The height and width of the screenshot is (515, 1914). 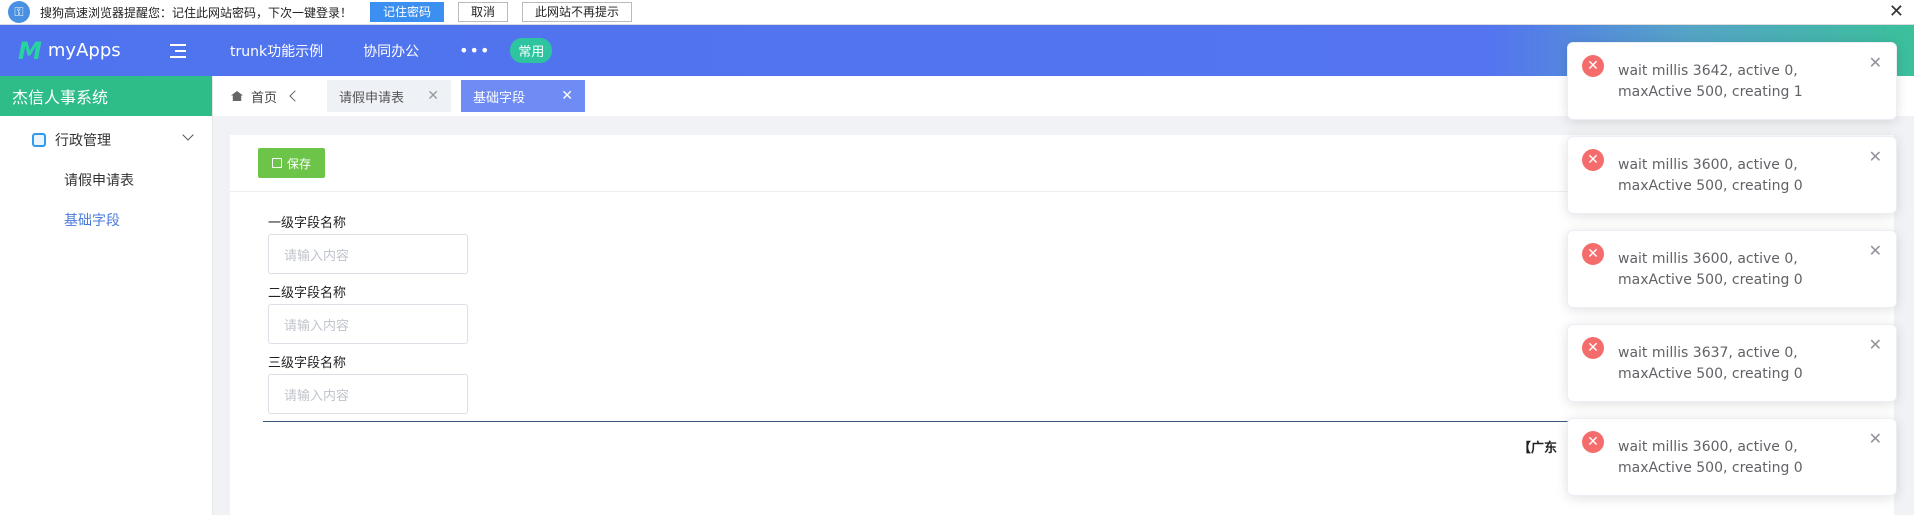 What do you see at coordinates (83, 141) in the screenshot?
I see `sidebar-group-label: 行政管理` at bounding box center [83, 141].